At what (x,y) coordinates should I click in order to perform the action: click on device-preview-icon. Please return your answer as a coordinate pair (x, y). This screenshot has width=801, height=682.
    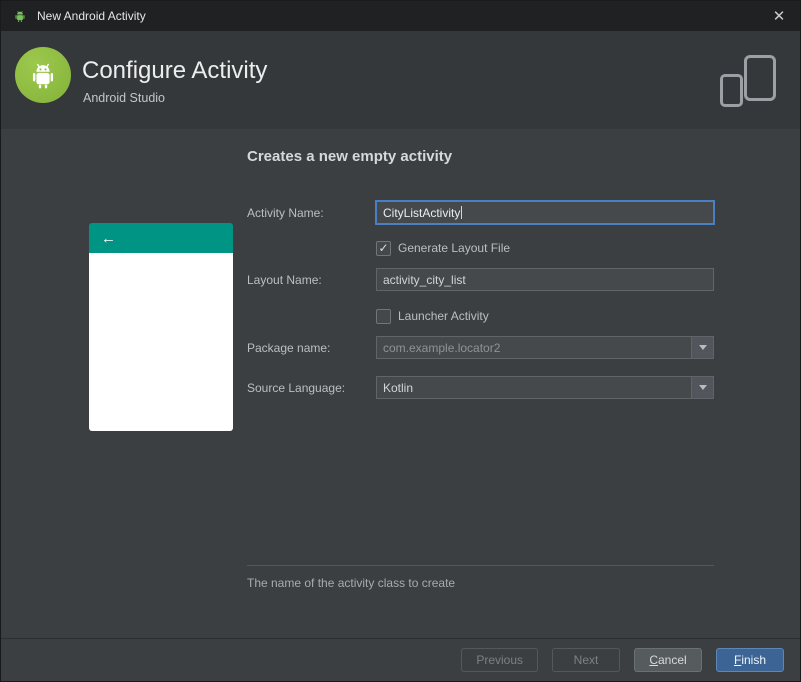
    Looking at the image, I should click on (747, 81).